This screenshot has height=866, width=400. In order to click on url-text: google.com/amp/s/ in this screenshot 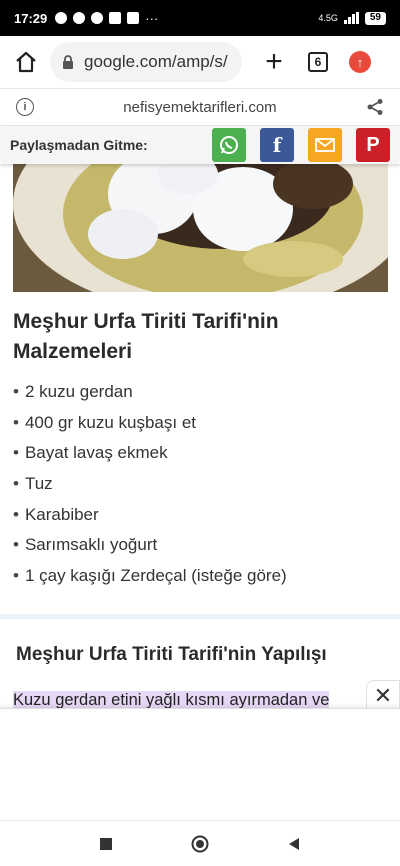, I will do `click(156, 61)`.